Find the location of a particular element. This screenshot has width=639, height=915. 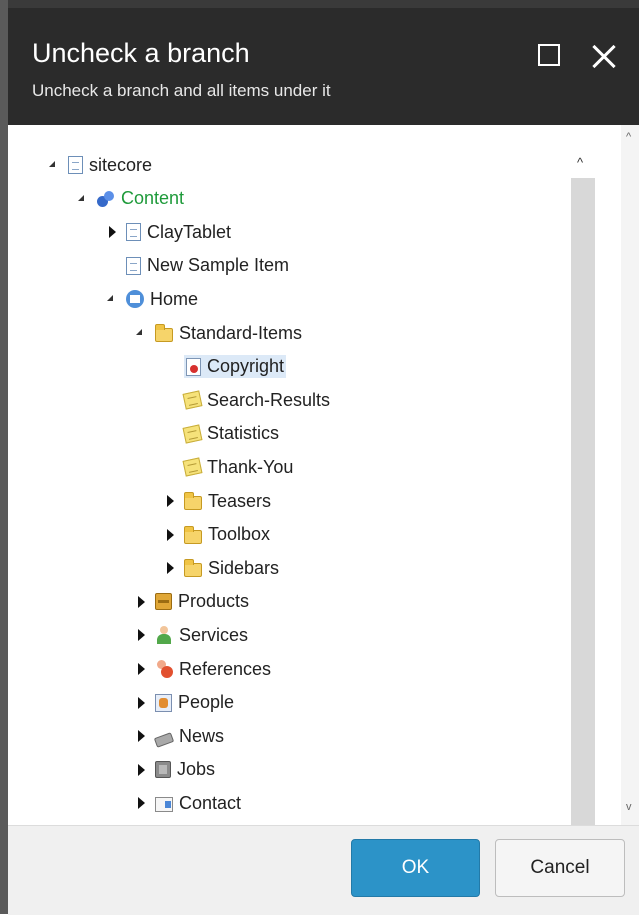

tree-node-content: Jobs is located at coordinates (185, 769).